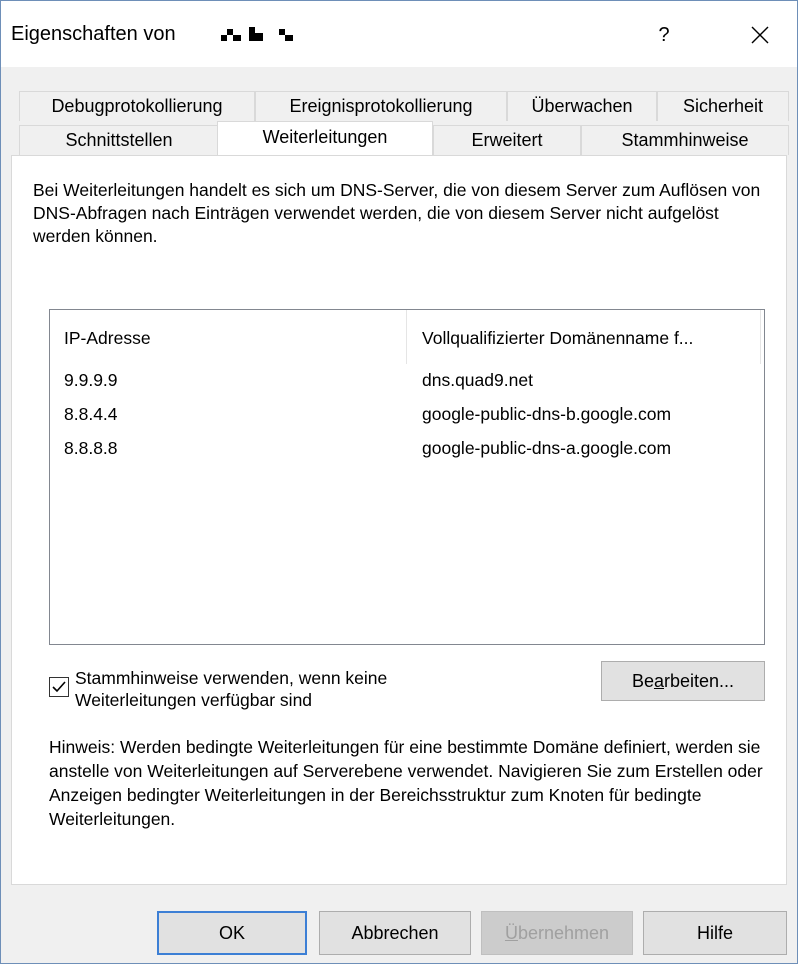 This screenshot has width=798, height=964. Describe the element at coordinates (137, 106) in the screenshot. I see `tab-debugprotokollierung: Debugprotokollierung` at that location.